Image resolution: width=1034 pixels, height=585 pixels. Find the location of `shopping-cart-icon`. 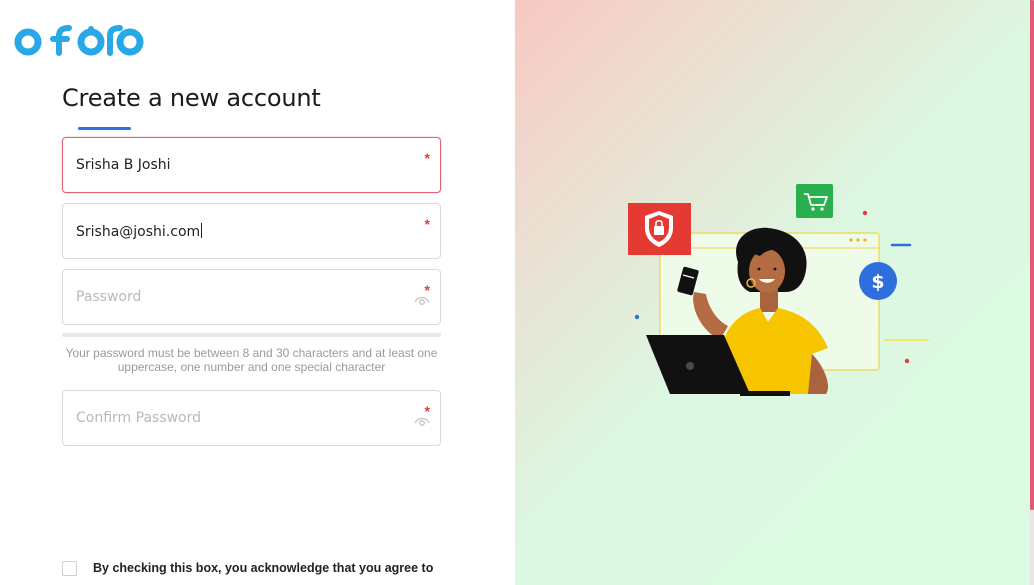

shopping-cart-icon is located at coordinates (814, 201).